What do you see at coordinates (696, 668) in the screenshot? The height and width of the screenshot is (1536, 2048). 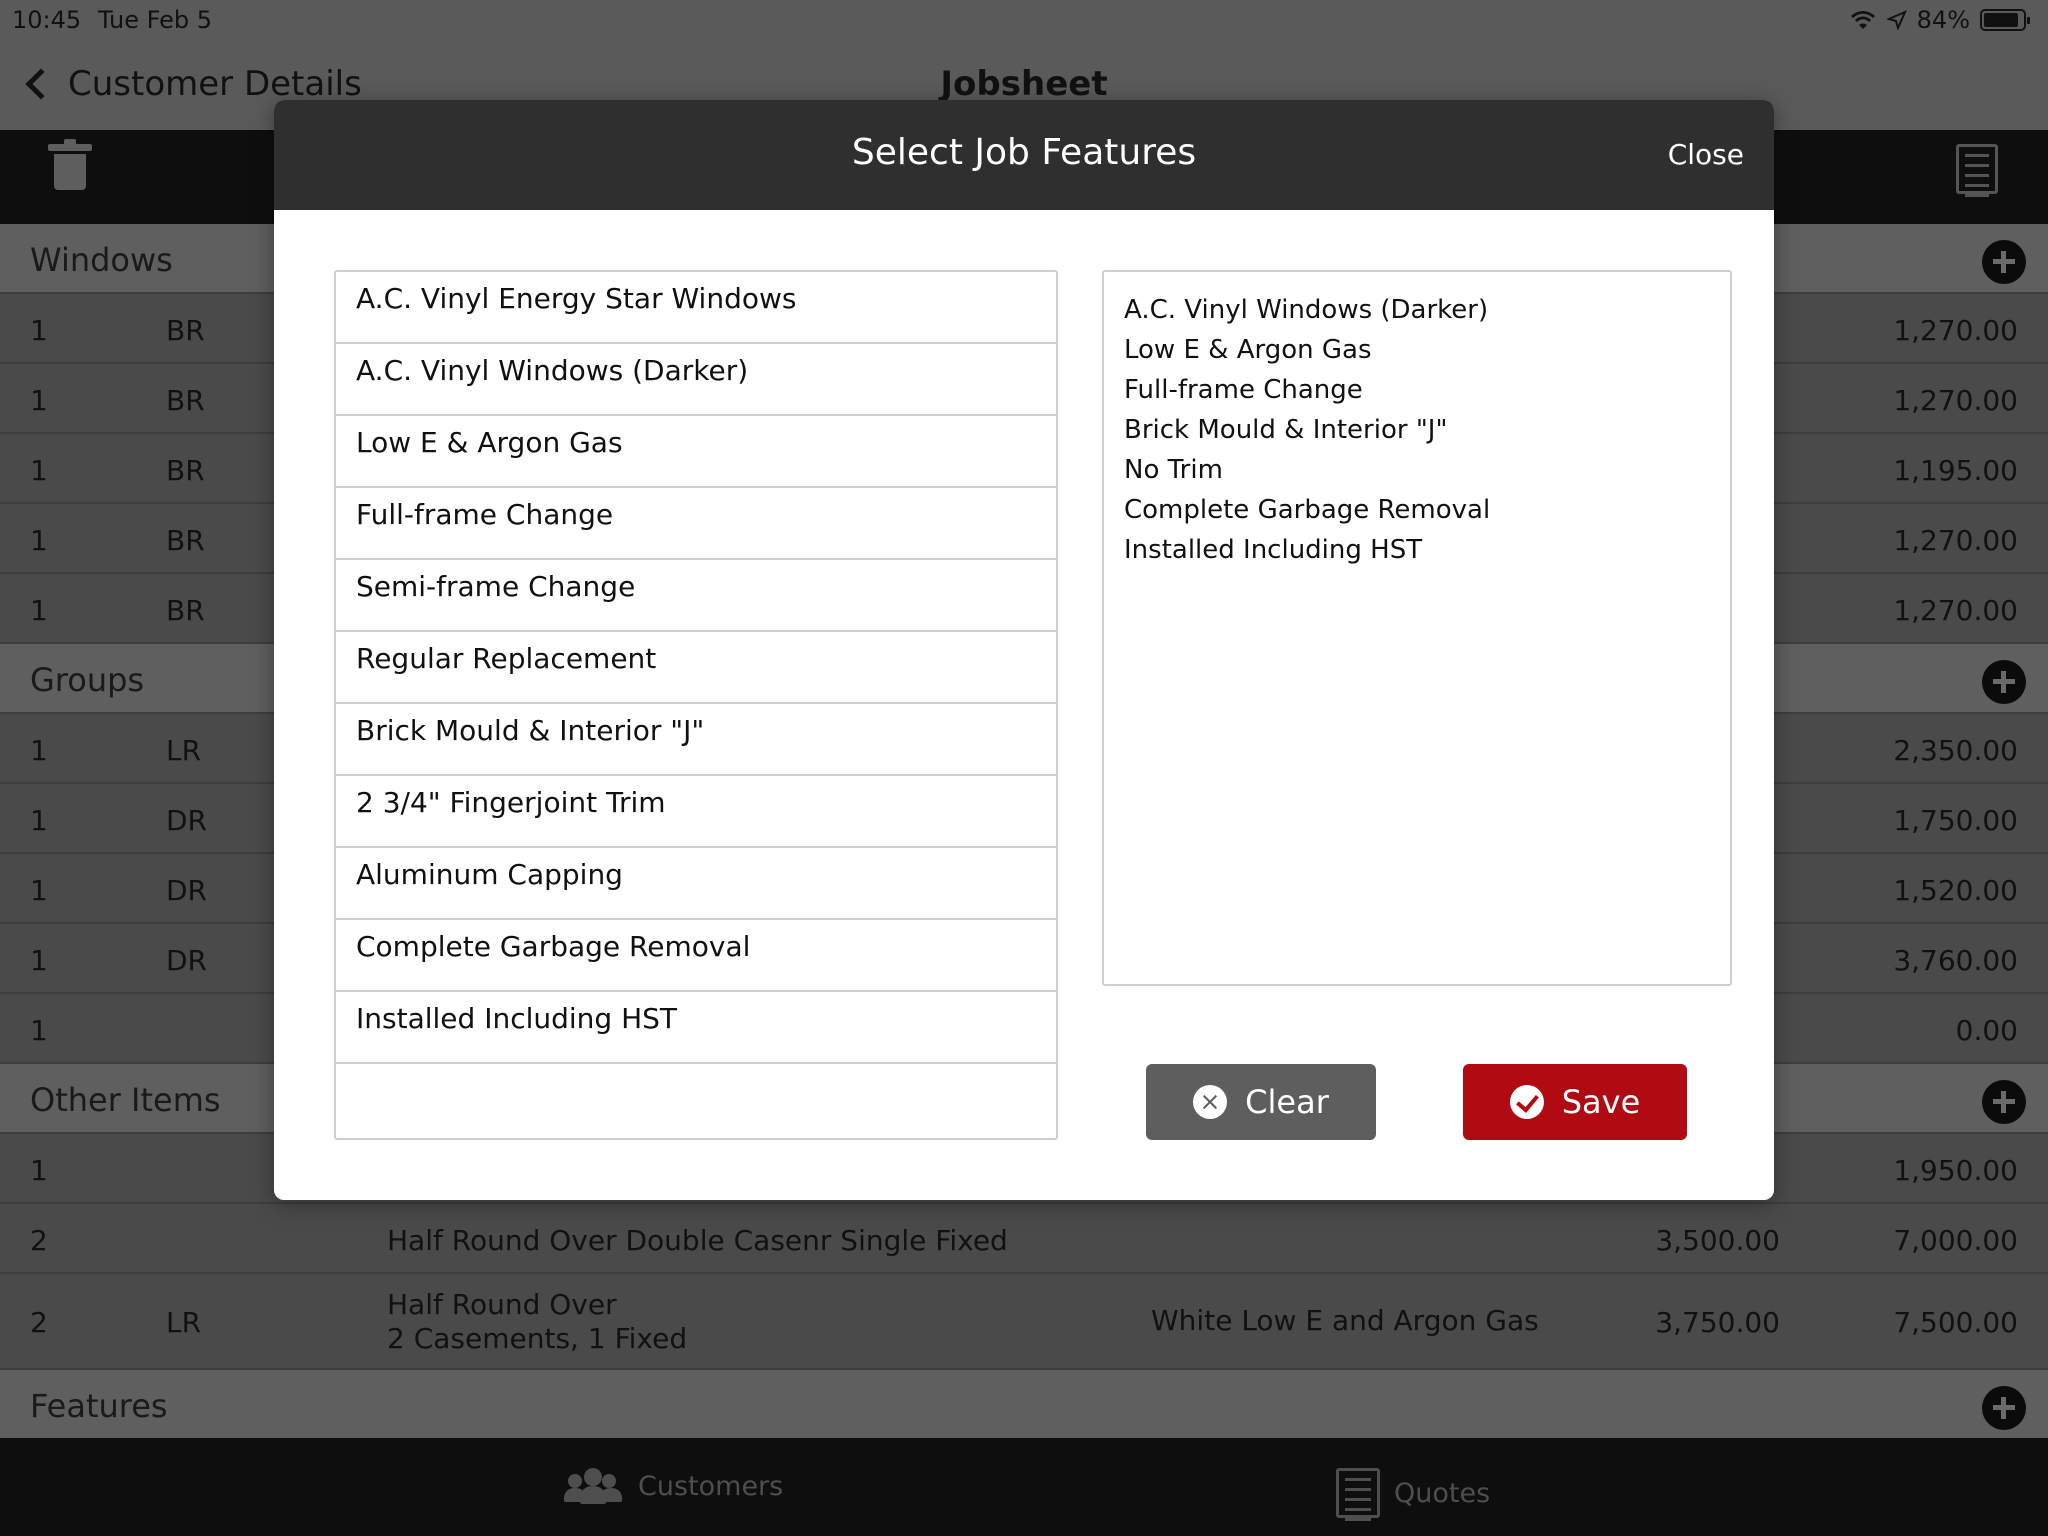 I see `list-item: Regular Replacement` at bounding box center [696, 668].